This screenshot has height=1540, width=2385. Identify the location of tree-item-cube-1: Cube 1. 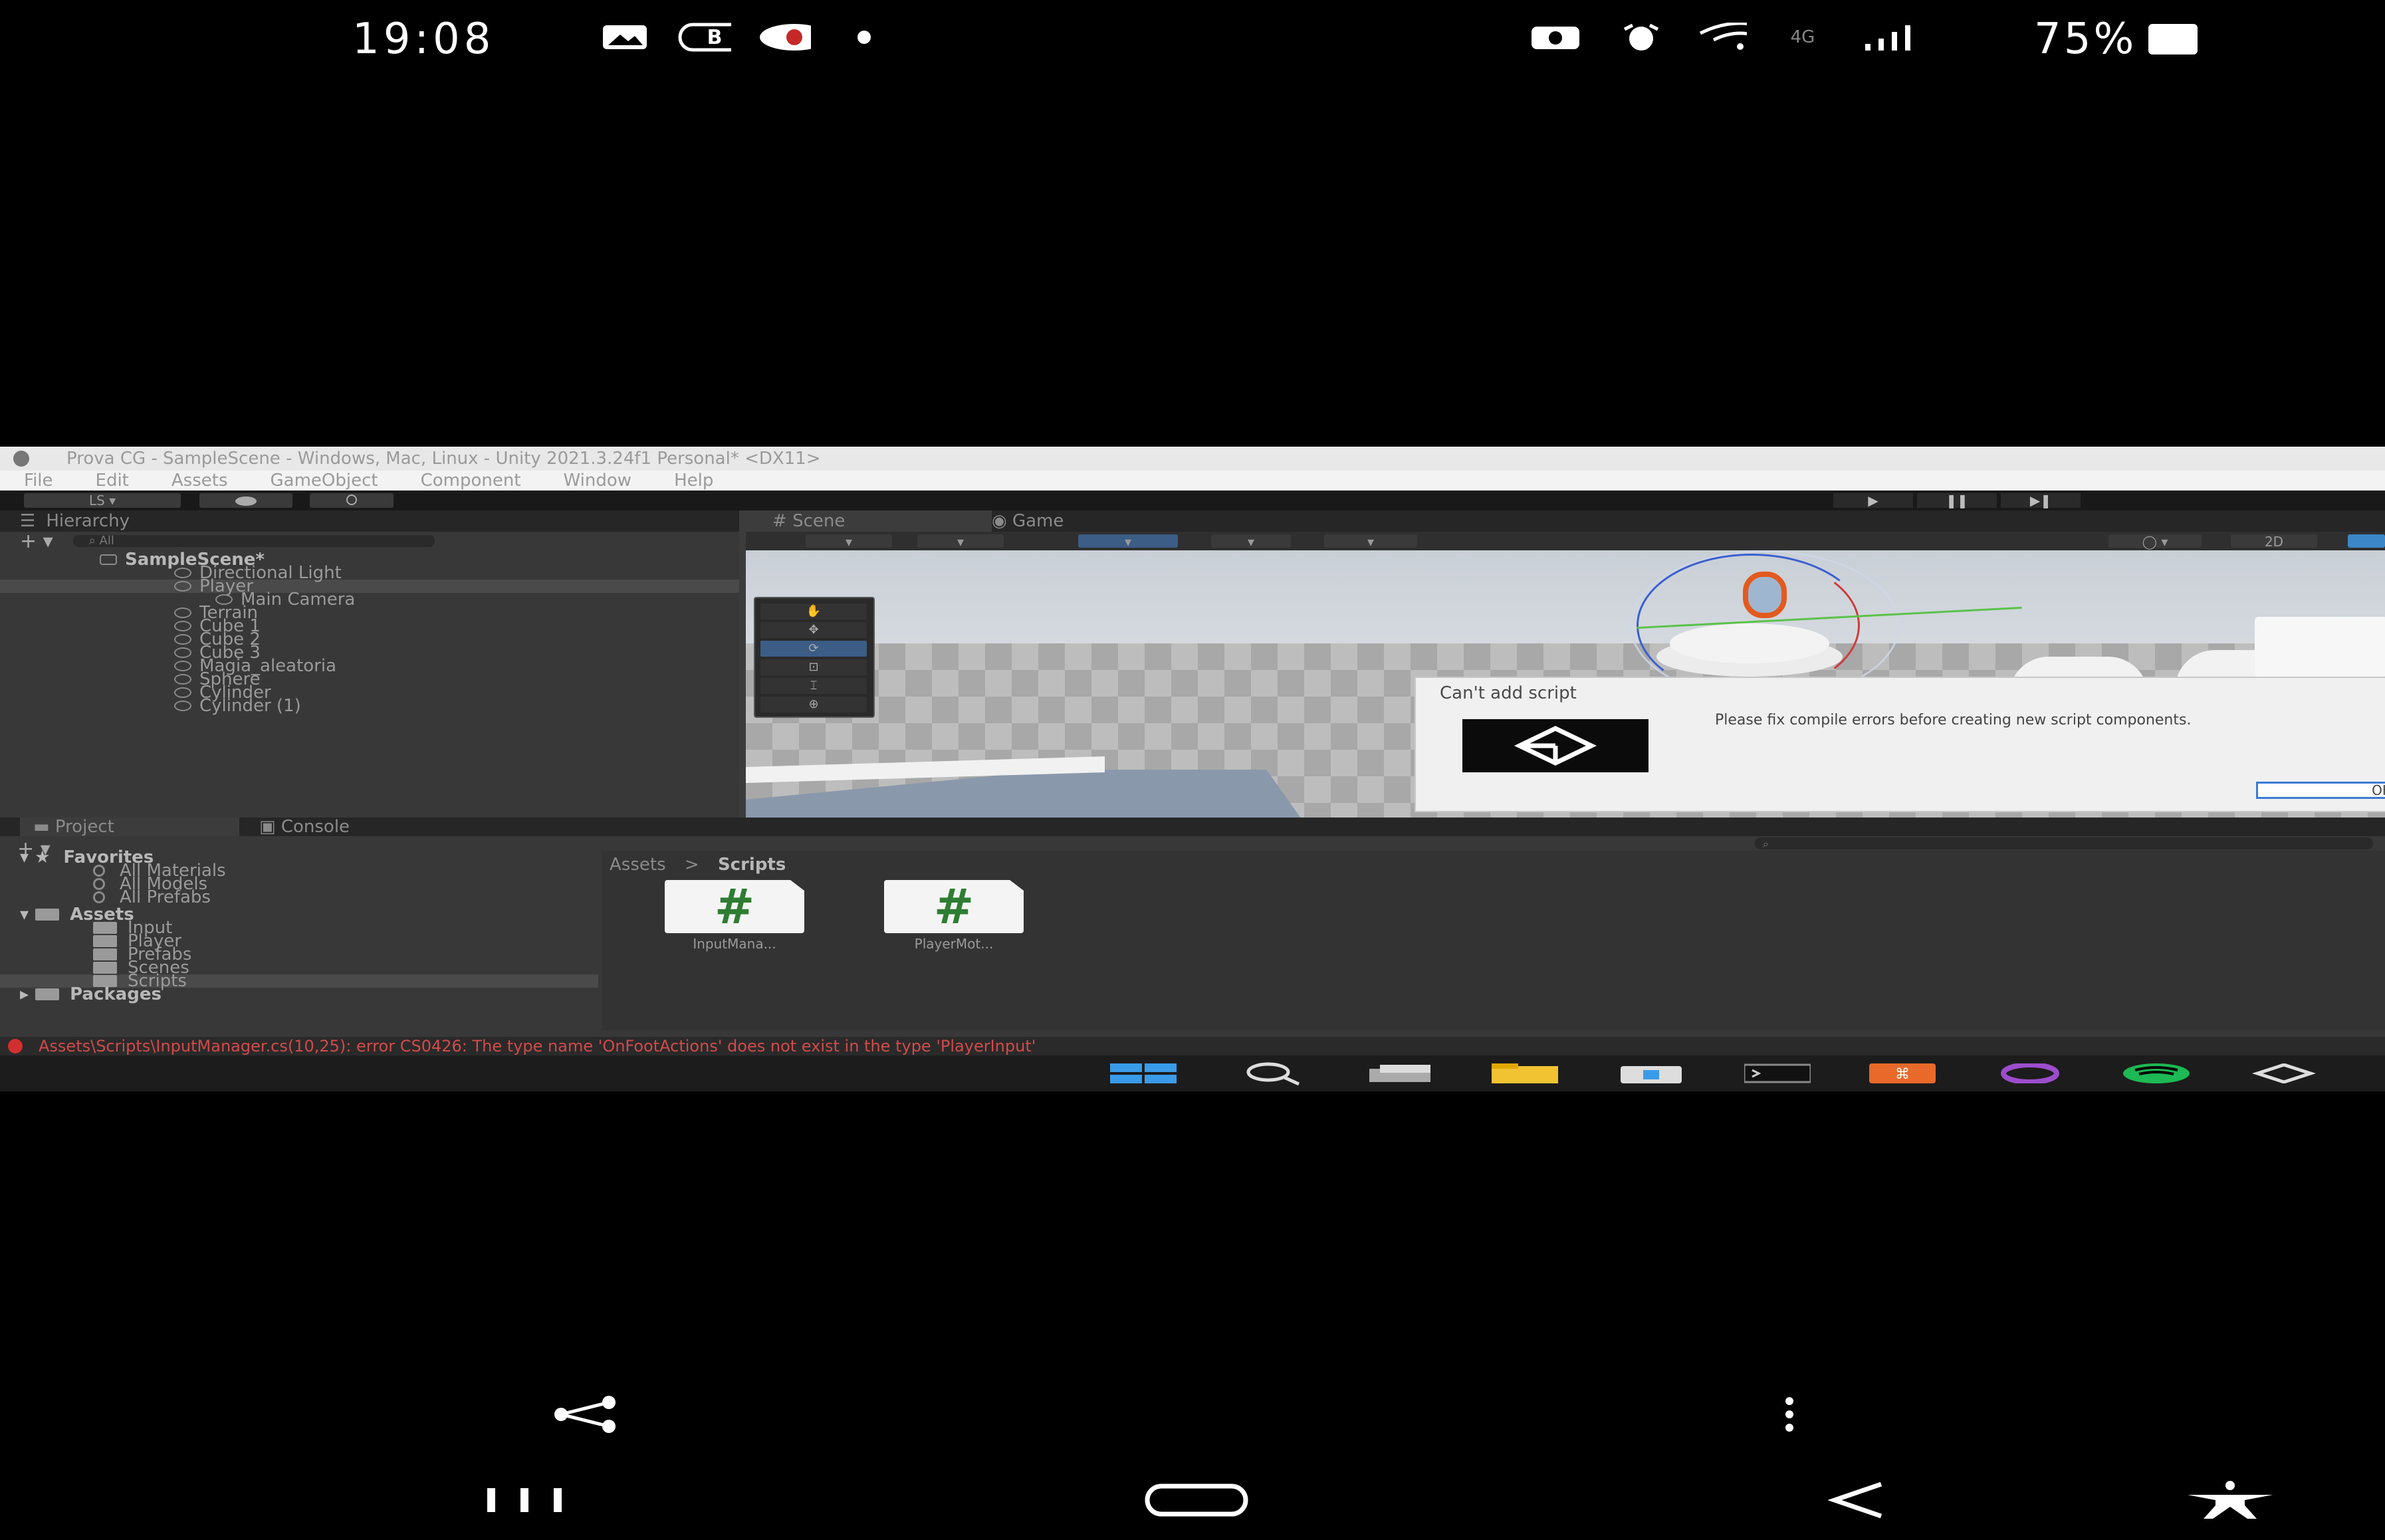
(369, 626).